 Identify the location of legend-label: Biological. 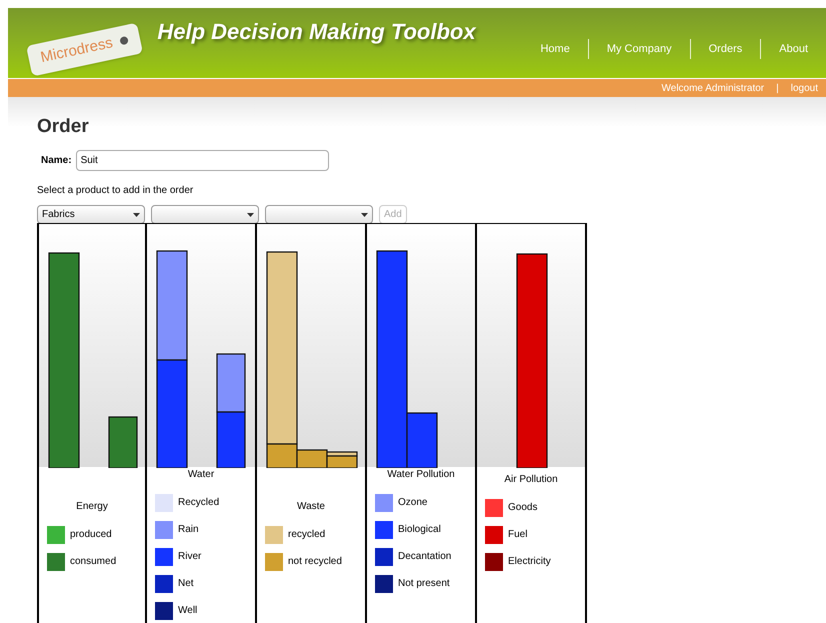
(419, 530).